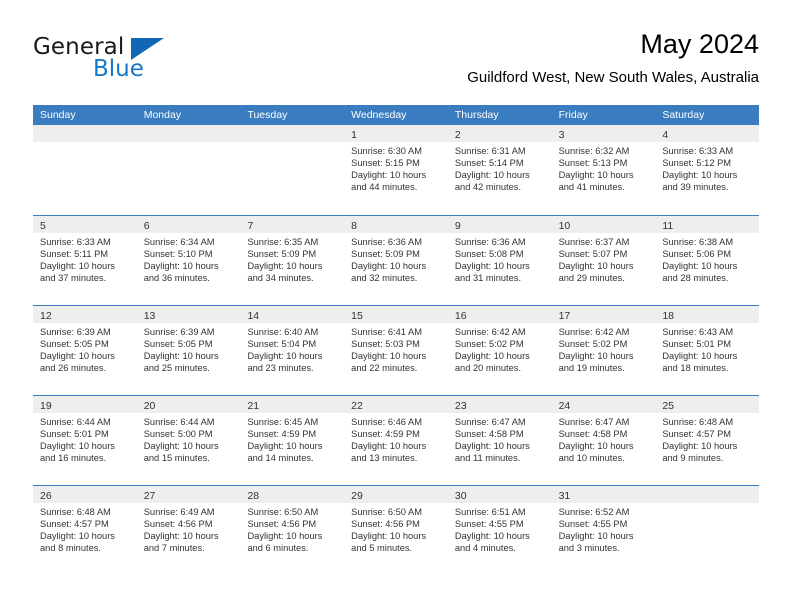 The width and height of the screenshot is (792, 612). What do you see at coordinates (357, 496) in the screenshot?
I see `day-number: 29` at bounding box center [357, 496].